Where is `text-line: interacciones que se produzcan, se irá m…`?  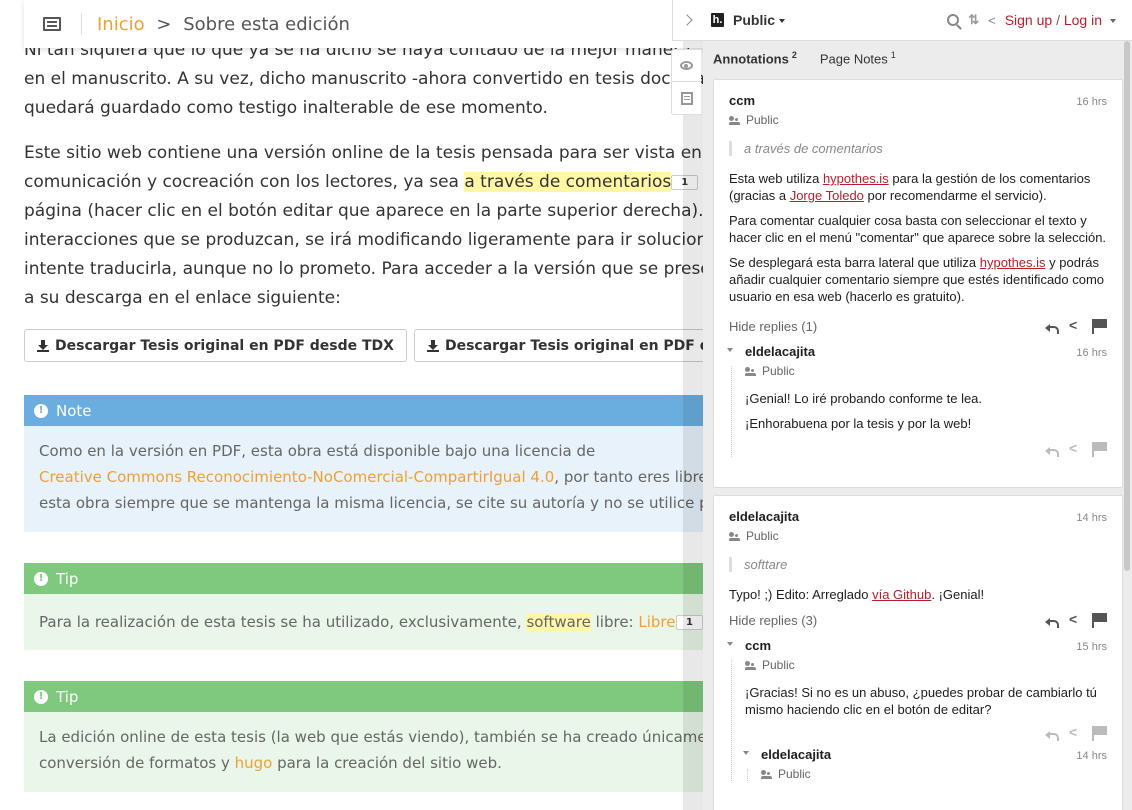
text-line: interacciones que se produzcan, se irá m… is located at coordinates (374, 240).